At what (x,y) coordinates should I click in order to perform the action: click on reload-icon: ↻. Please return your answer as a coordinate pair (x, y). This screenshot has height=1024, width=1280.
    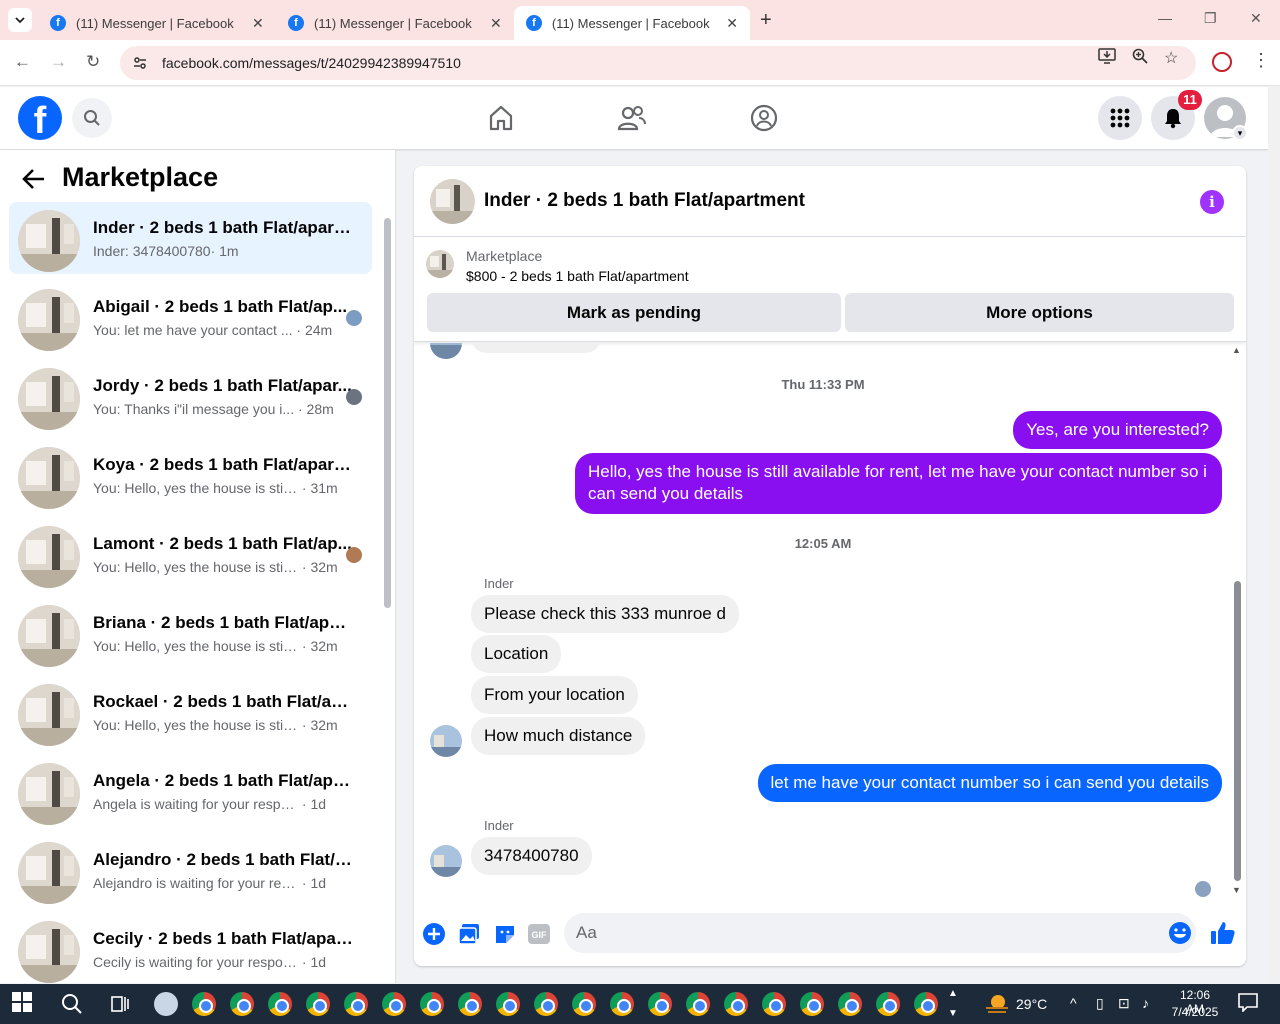
    Looking at the image, I should click on (93, 62).